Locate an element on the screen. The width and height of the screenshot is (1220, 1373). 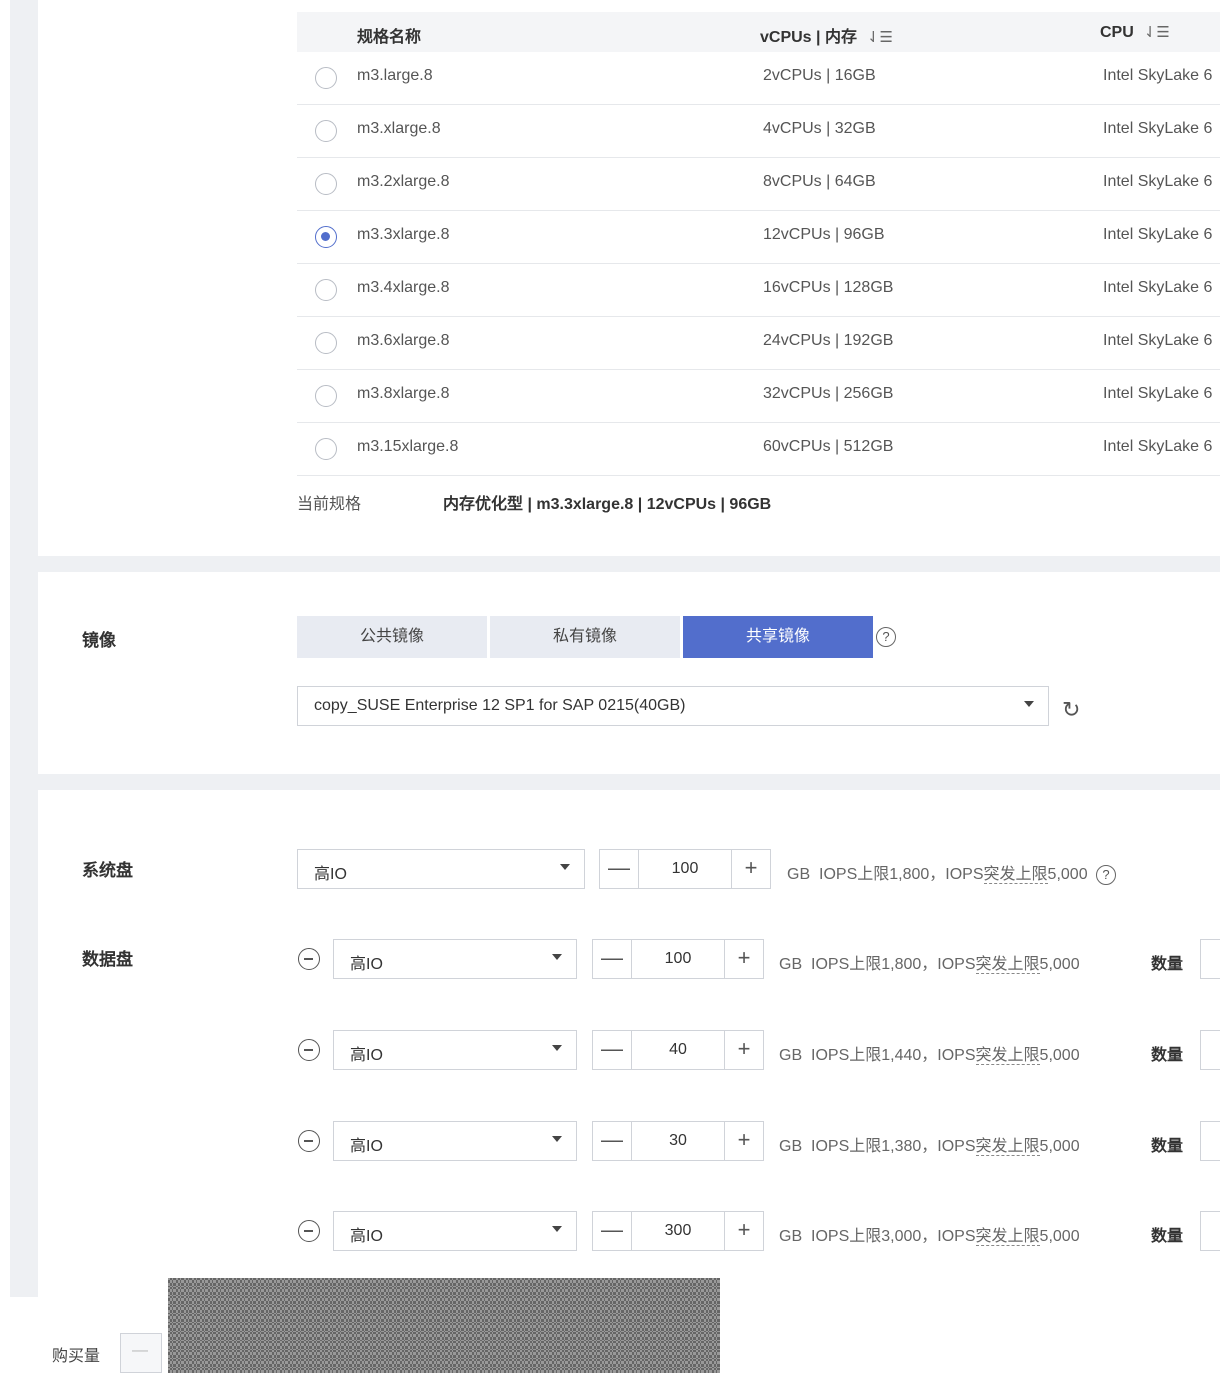
spec-vcpu-mem-cell: 2vCPUs | 16GB is located at coordinates (819, 75).